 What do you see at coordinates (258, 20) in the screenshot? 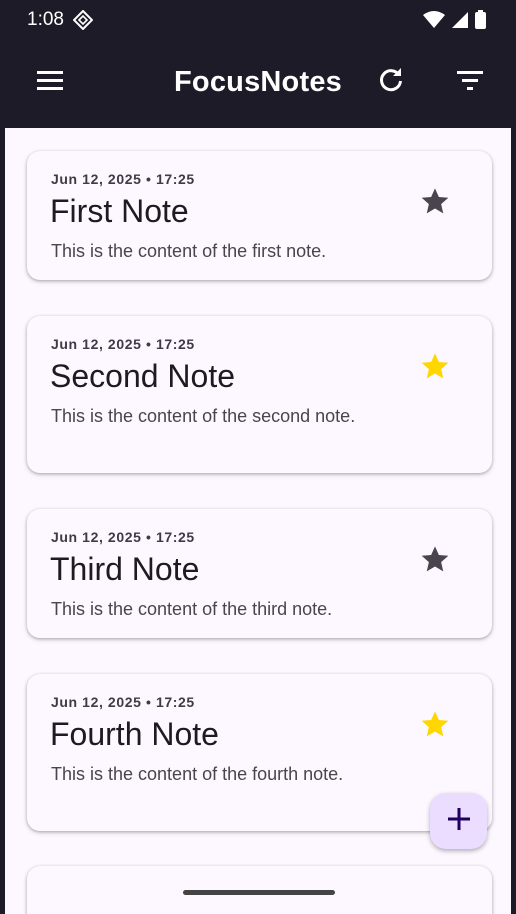
I see `status-bar: 1:08` at bounding box center [258, 20].